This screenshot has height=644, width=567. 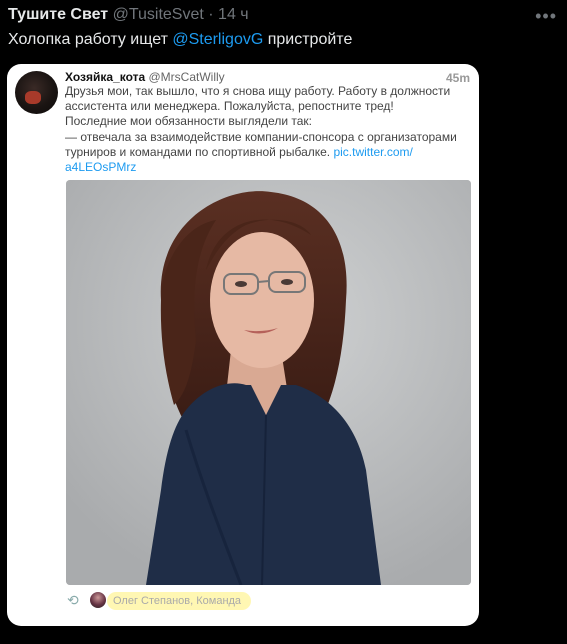 What do you see at coordinates (158, 14) in the screenshot?
I see `author-handle: @TusiteSvet` at bounding box center [158, 14].